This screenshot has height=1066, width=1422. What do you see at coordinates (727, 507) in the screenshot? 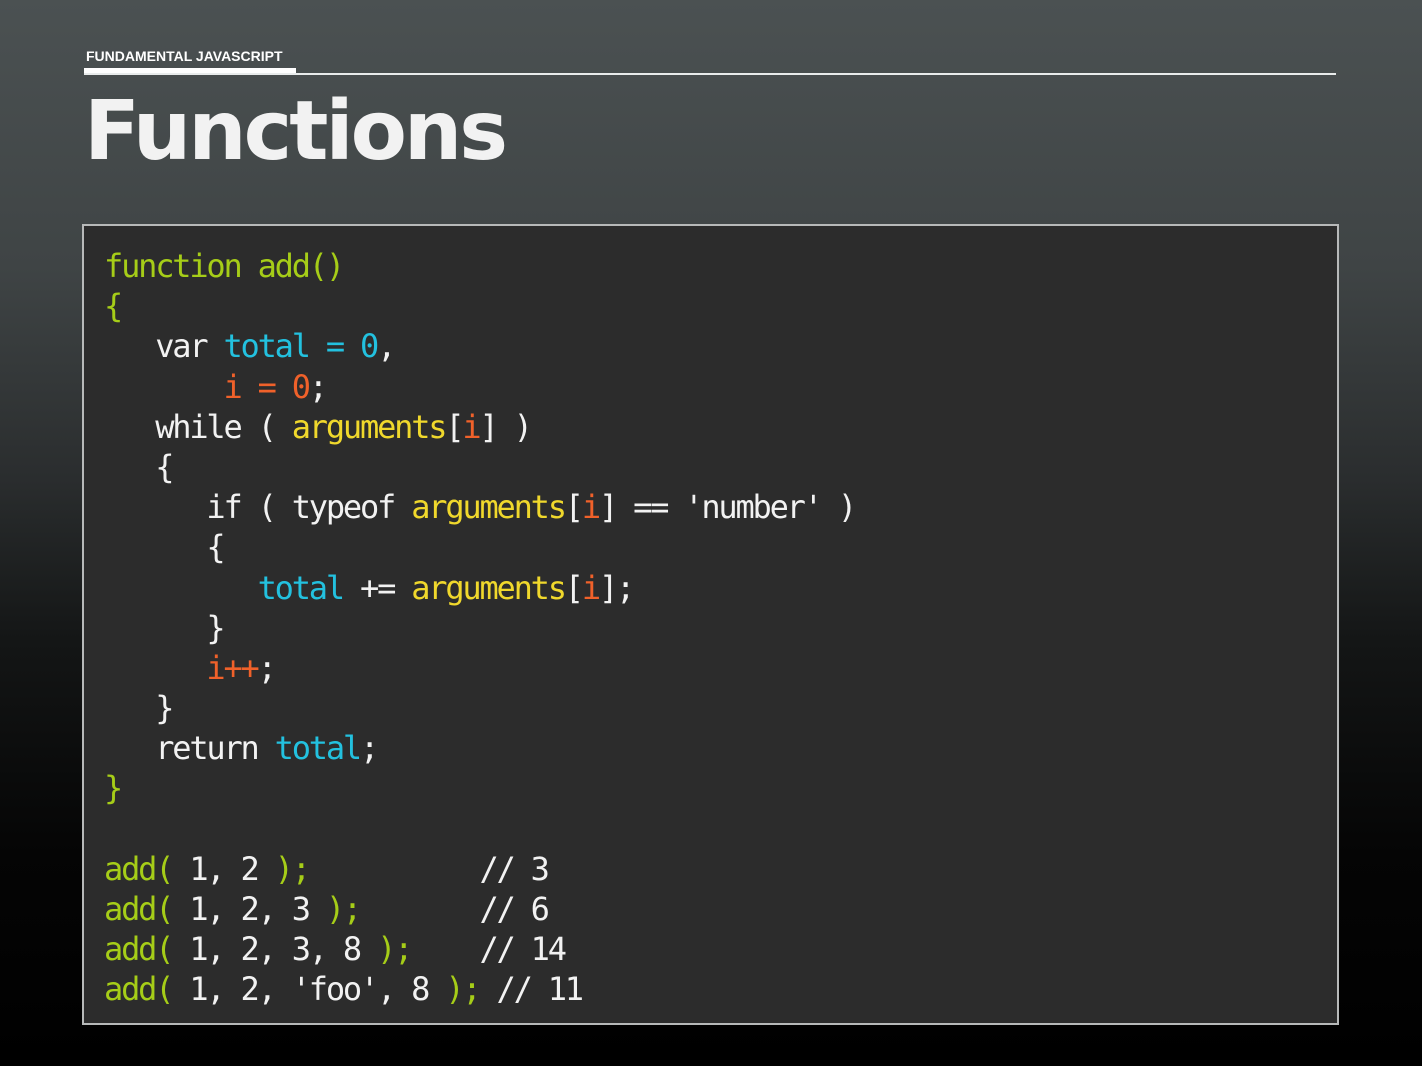
I see `code-token: ] == 'number' )` at bounding box center [727, 507].